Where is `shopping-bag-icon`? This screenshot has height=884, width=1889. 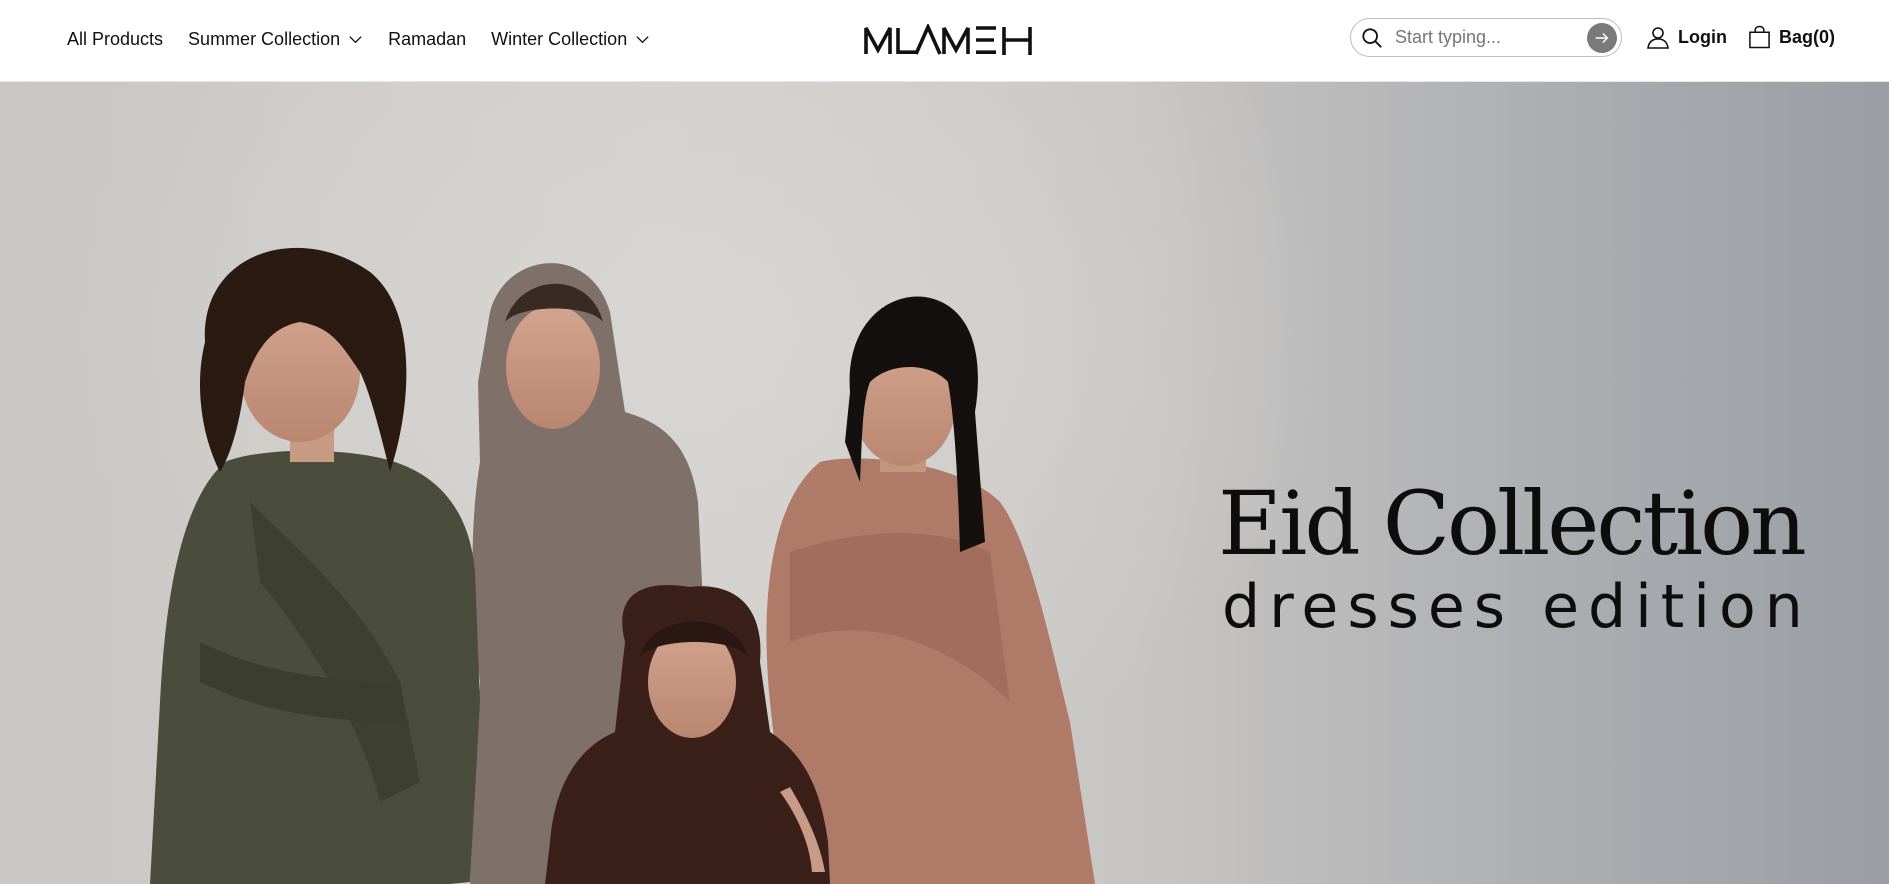
shopping-bag-icon is located at coordinates (1759, 37).